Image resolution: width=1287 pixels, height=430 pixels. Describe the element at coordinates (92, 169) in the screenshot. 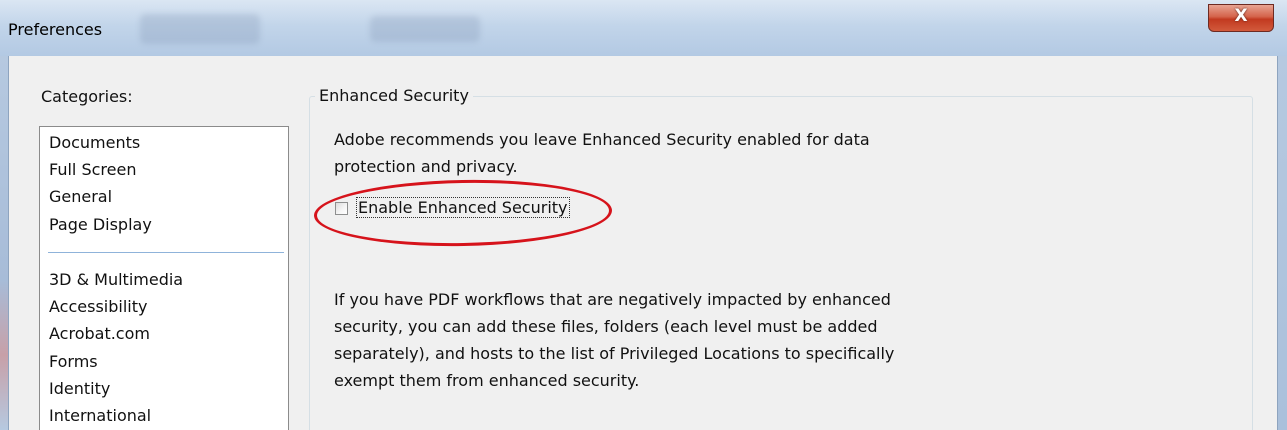

I see `category-full-screen: Full Screen` at that location.